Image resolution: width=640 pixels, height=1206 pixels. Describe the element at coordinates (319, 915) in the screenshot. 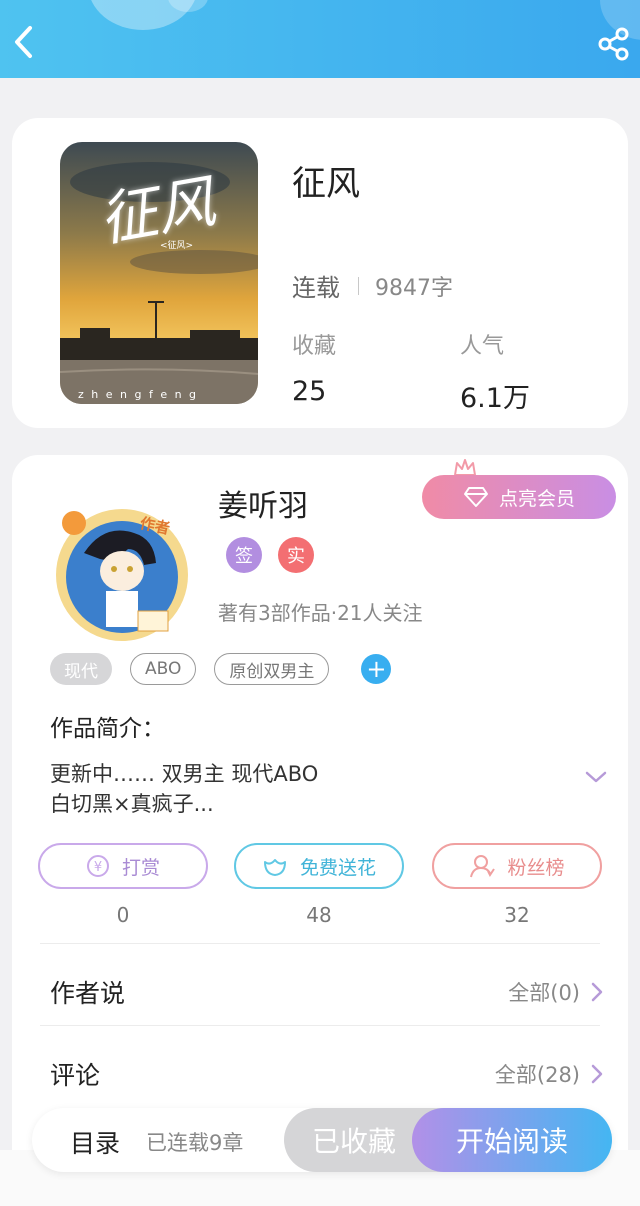

I see `flower-count: 48` at that location.